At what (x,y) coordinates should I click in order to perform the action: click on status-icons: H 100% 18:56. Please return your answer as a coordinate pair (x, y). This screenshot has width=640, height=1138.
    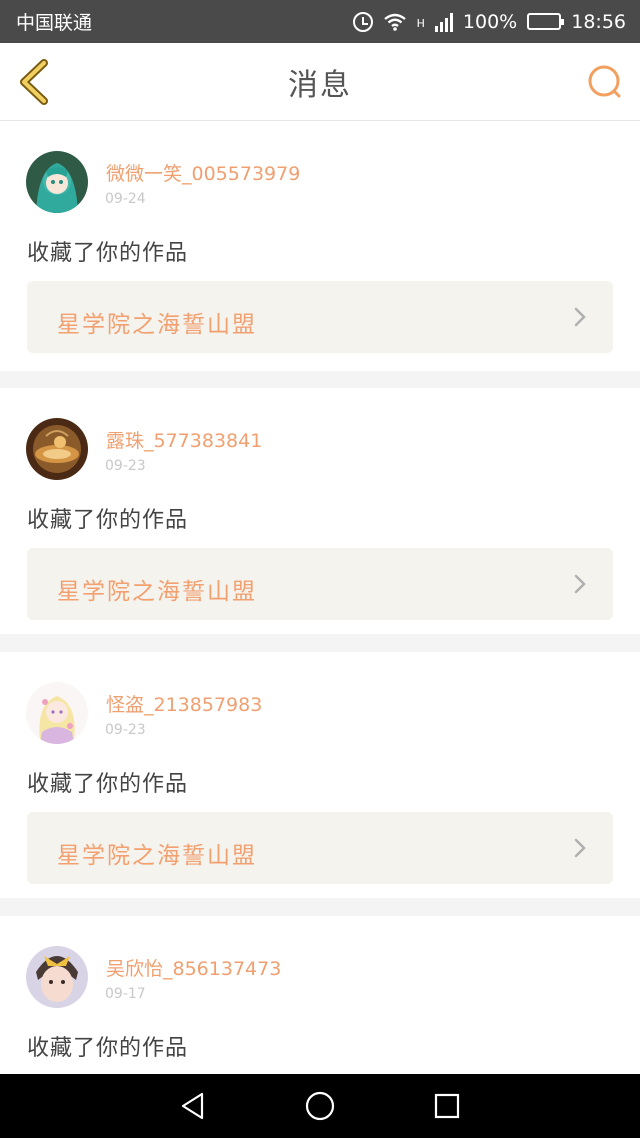
    Looking at the image, I should click on (489, 21).